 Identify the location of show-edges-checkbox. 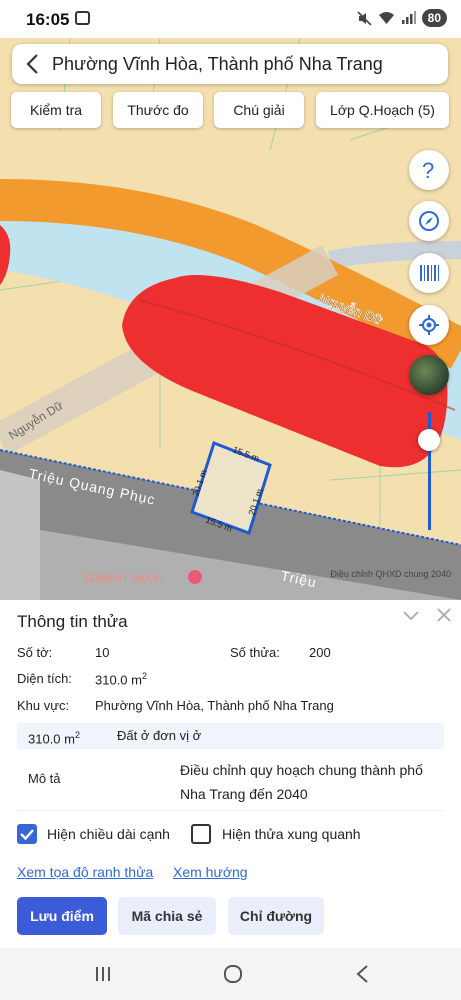
(27, 834).